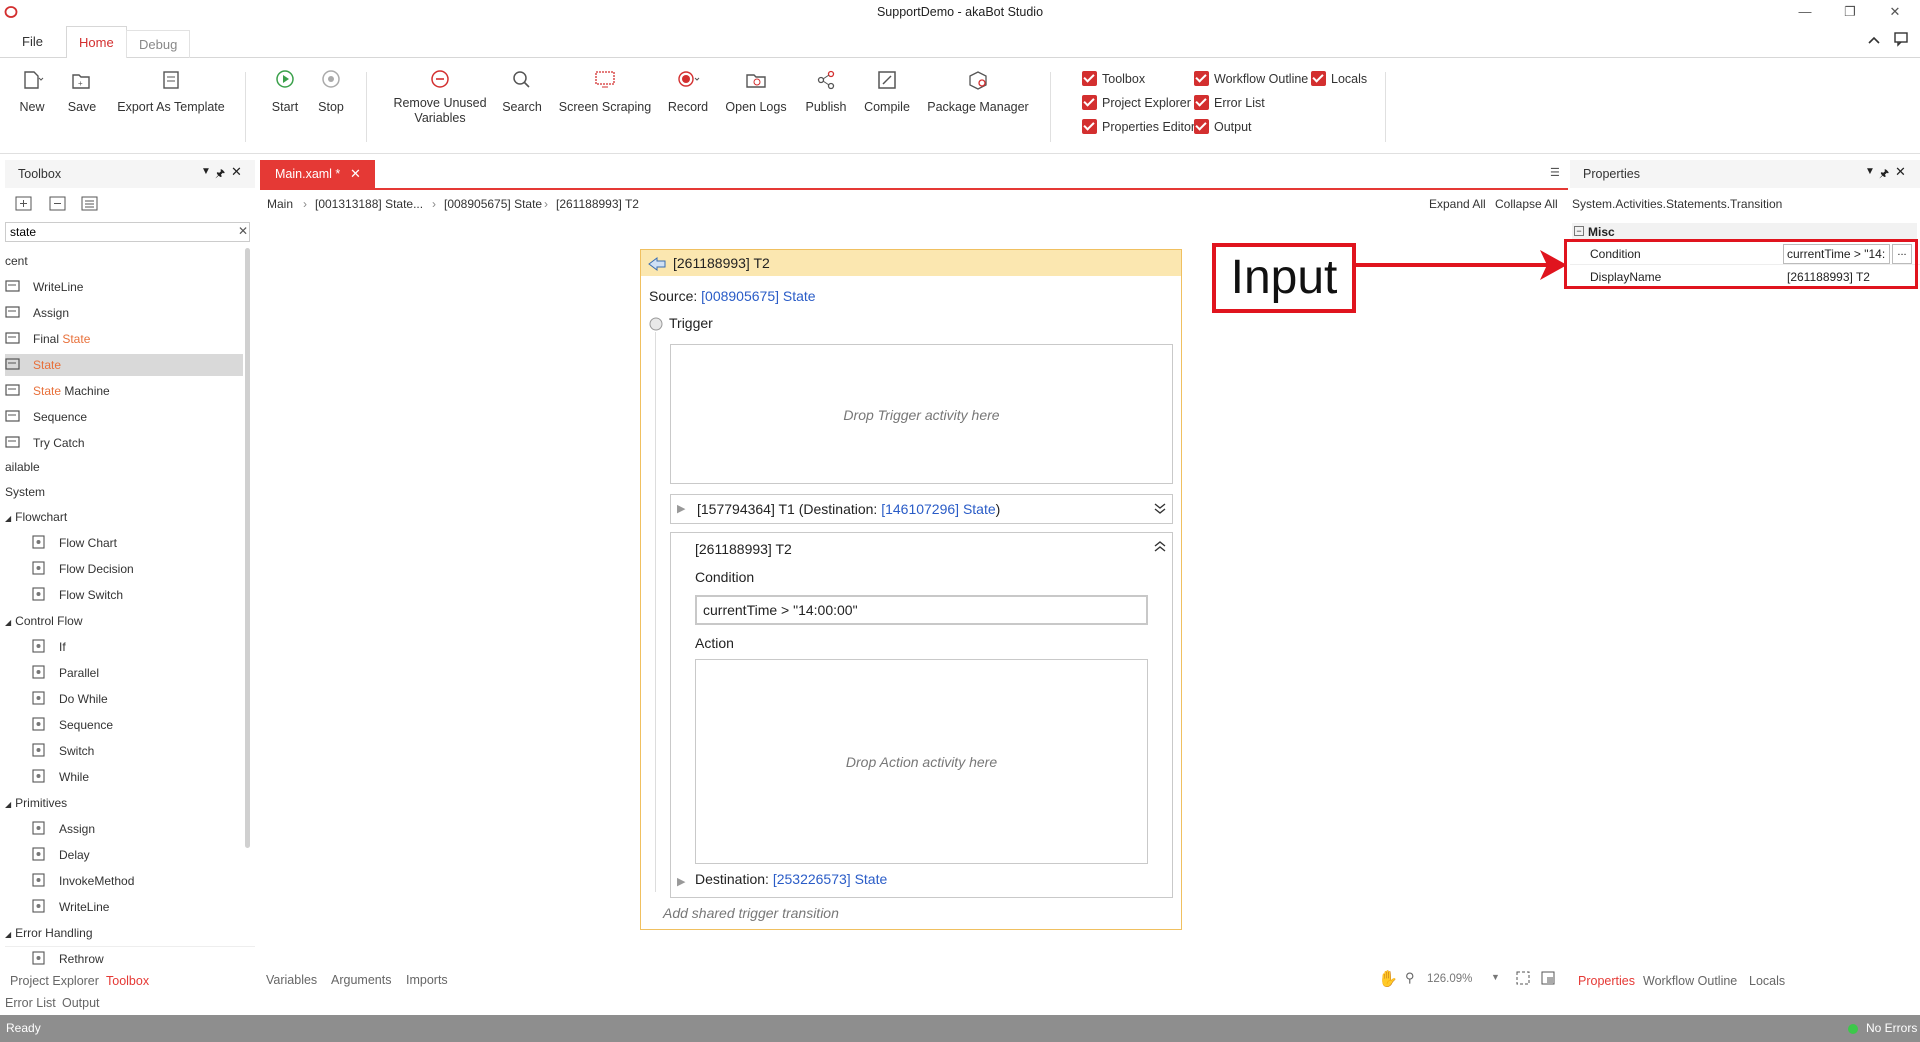  What do you see at coordinates (36, 517) in the screenshot?
I see `toolbox-group-header: ◢ Flowchart` at bounding box center [36, 517].